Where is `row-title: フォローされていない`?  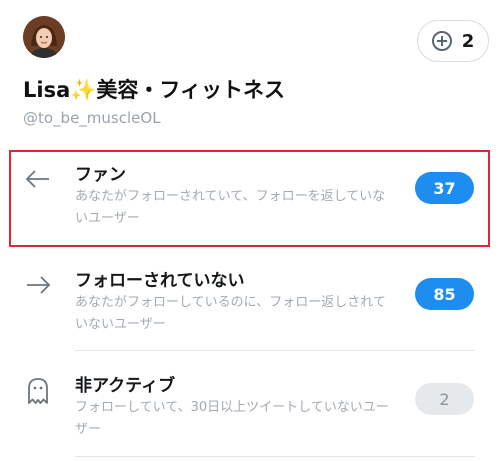 row-title: フォローされていない is located at coordinates (160, 281).